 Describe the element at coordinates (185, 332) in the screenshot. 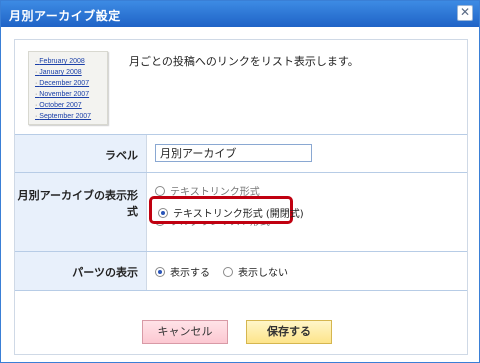

I see `cancel-button: キャンセル` at that location.